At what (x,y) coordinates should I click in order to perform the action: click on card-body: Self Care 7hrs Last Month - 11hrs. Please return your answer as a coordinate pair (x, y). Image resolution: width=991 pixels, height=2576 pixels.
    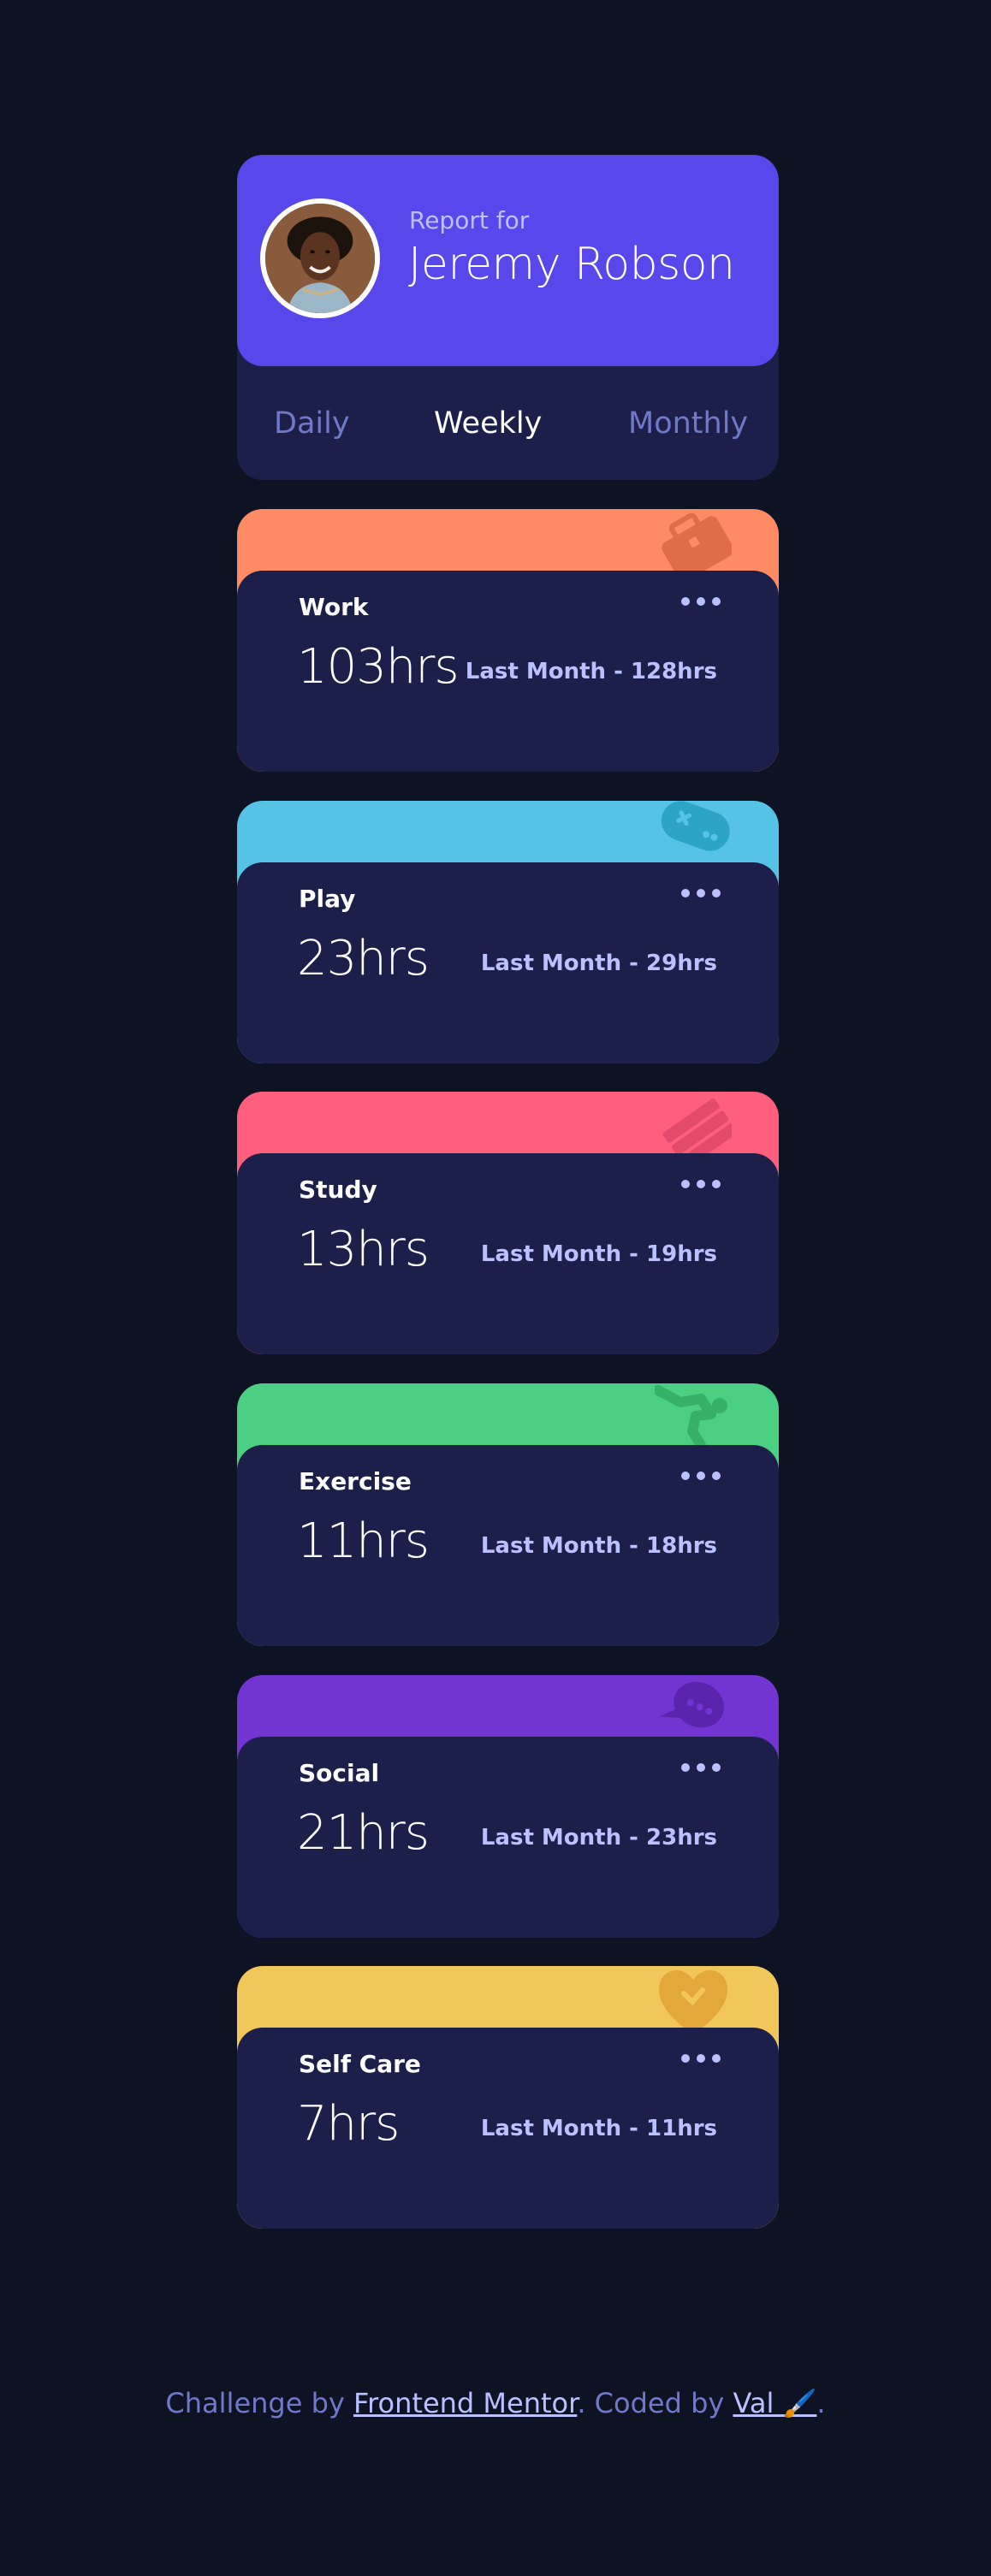
    Looking at the image, I should click on (508, 2128).